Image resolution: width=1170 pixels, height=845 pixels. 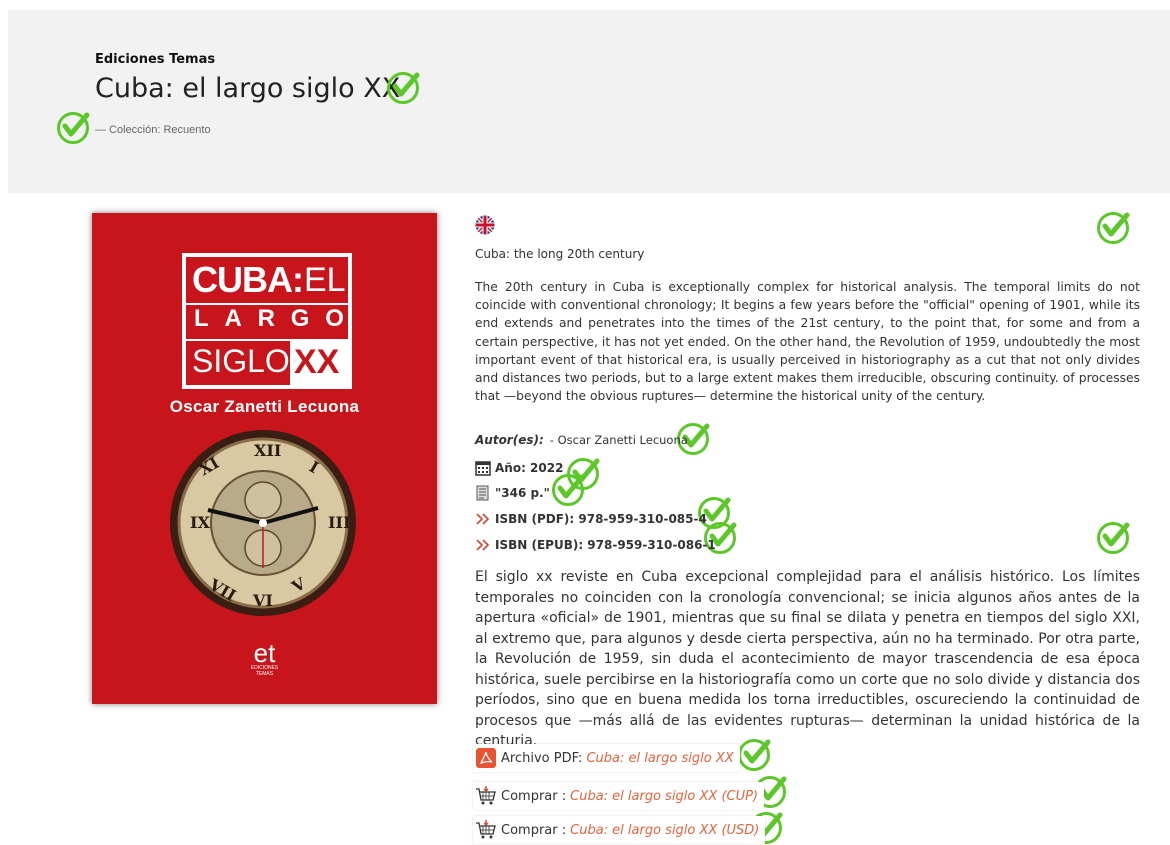 I want to click on year-row: Año: 2022, so click(x=519, y=468).